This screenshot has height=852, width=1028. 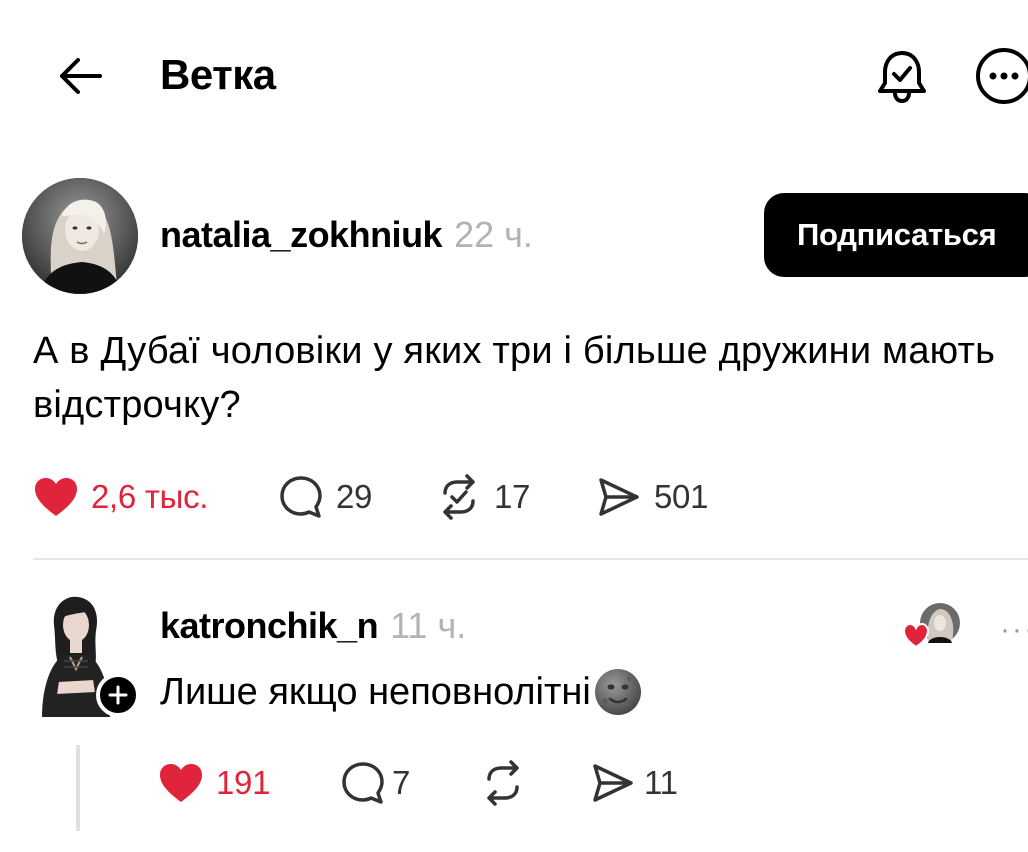 What do you see at coordinates (354, 496) in the screenshot?
I see `comment-count: 29` at bounding box center [354, 496].